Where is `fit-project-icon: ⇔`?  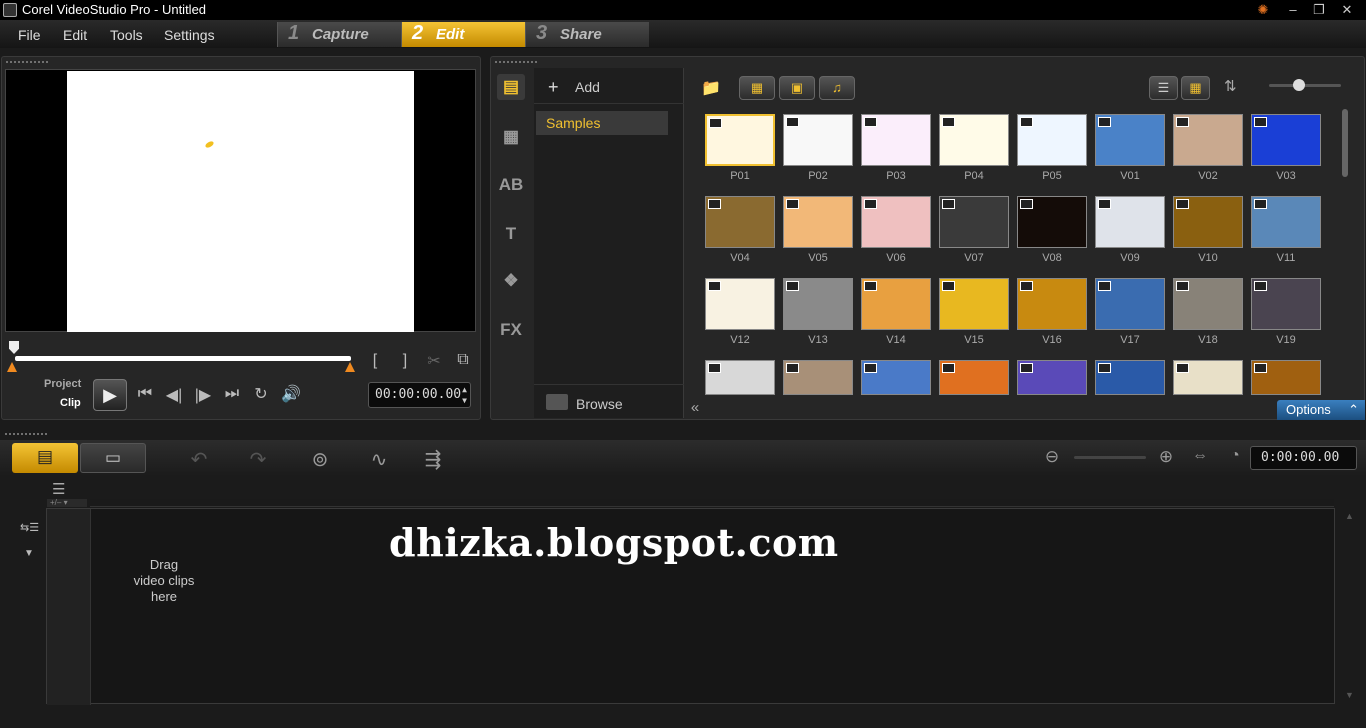 fit-project-icon: ⇔ is located at coordinates (1200, 456).